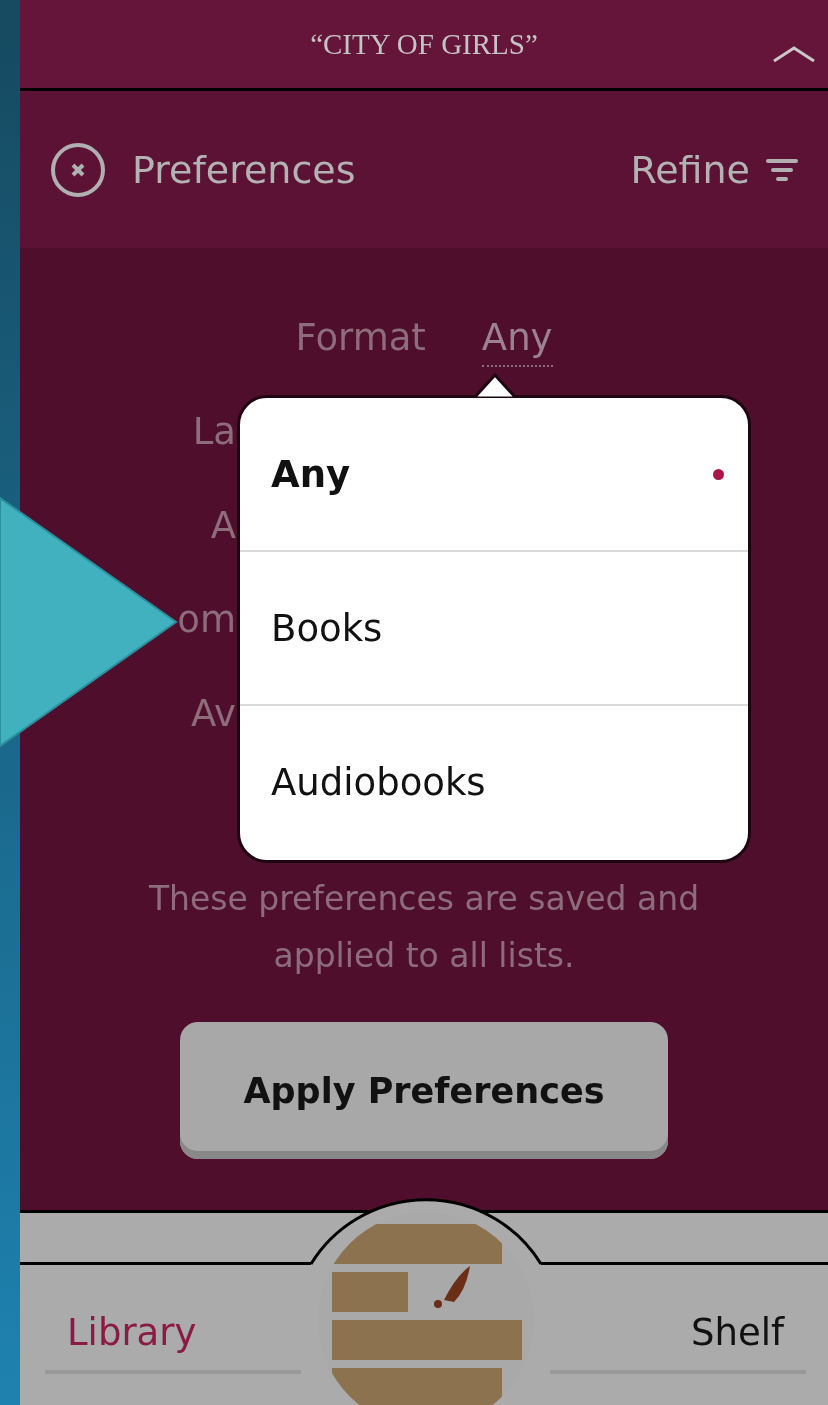  Describe the element at coordinates (782, 169) in the screenshot. I see `filter-icon` at that location.